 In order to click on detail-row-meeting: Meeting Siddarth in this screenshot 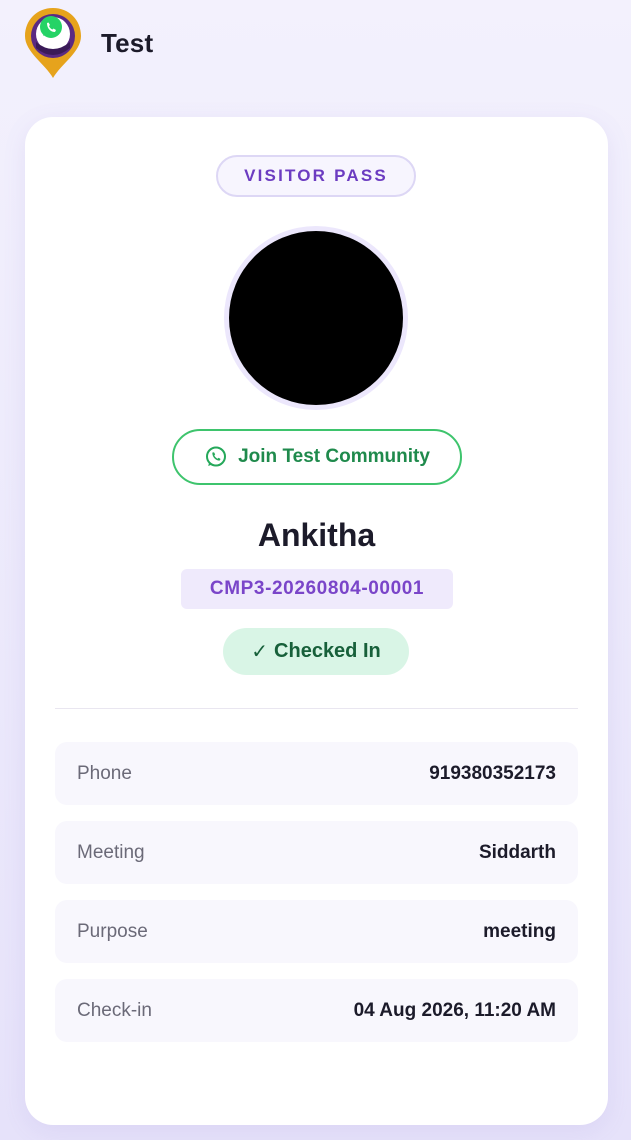, I will do `click(316, 852)`.